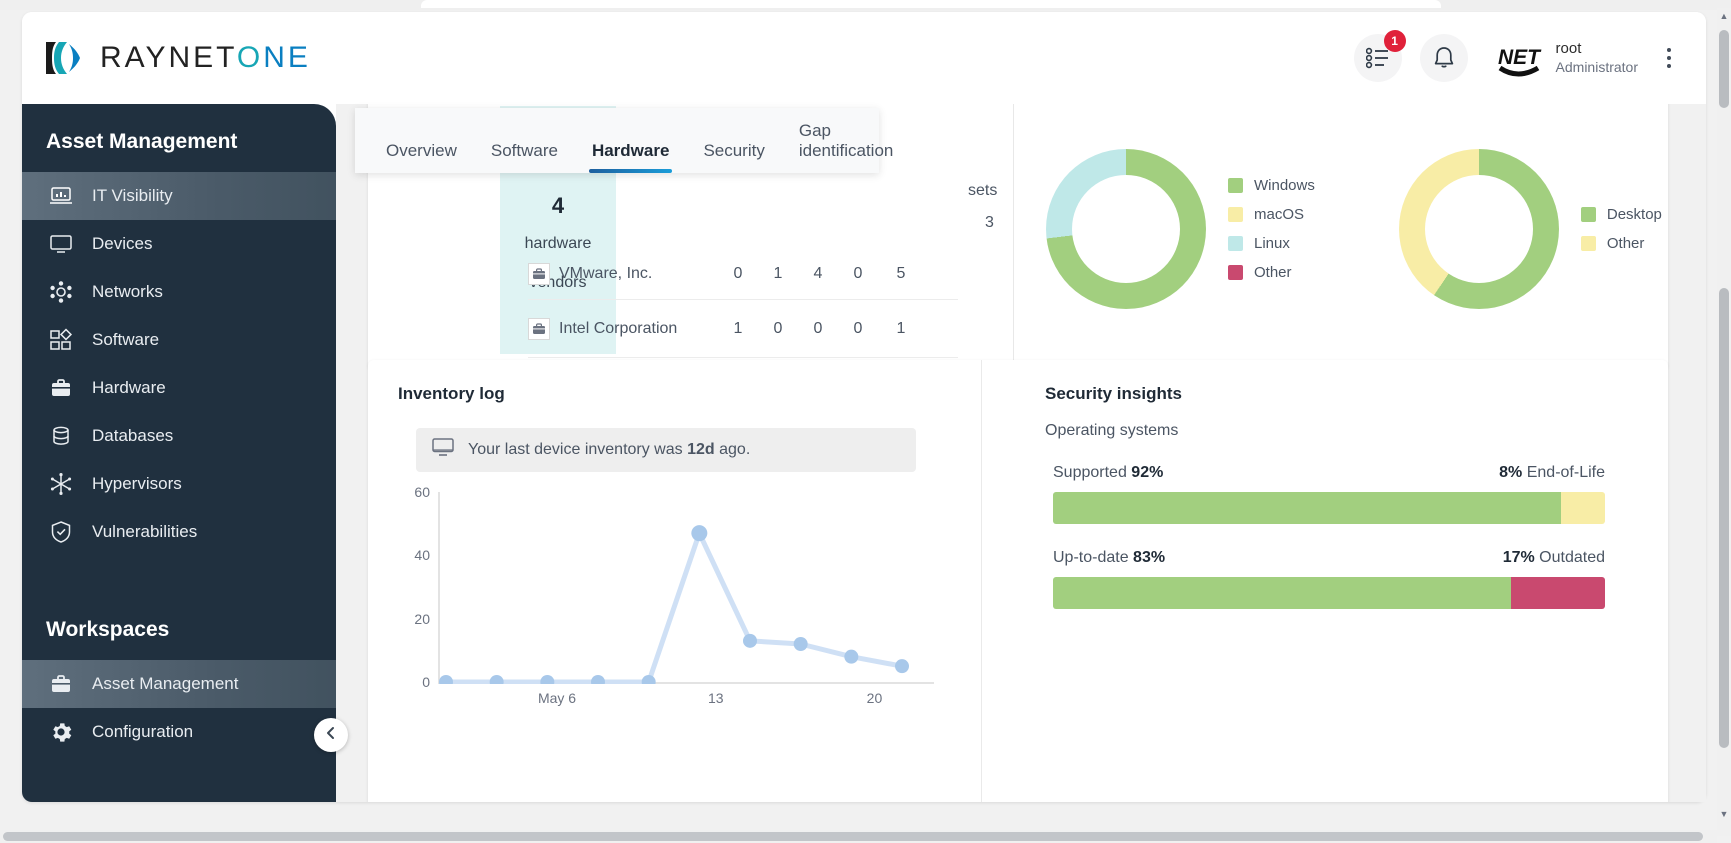  I want to click on line-series, so click(674, 604).